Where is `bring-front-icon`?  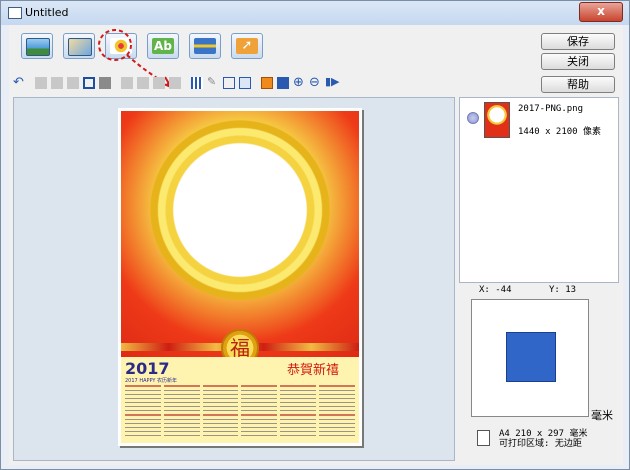 bring-front-icon is located at coordinates (267, 83).